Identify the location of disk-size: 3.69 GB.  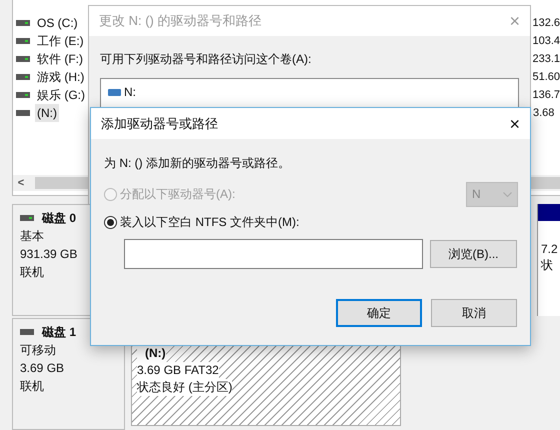
(43, 368).